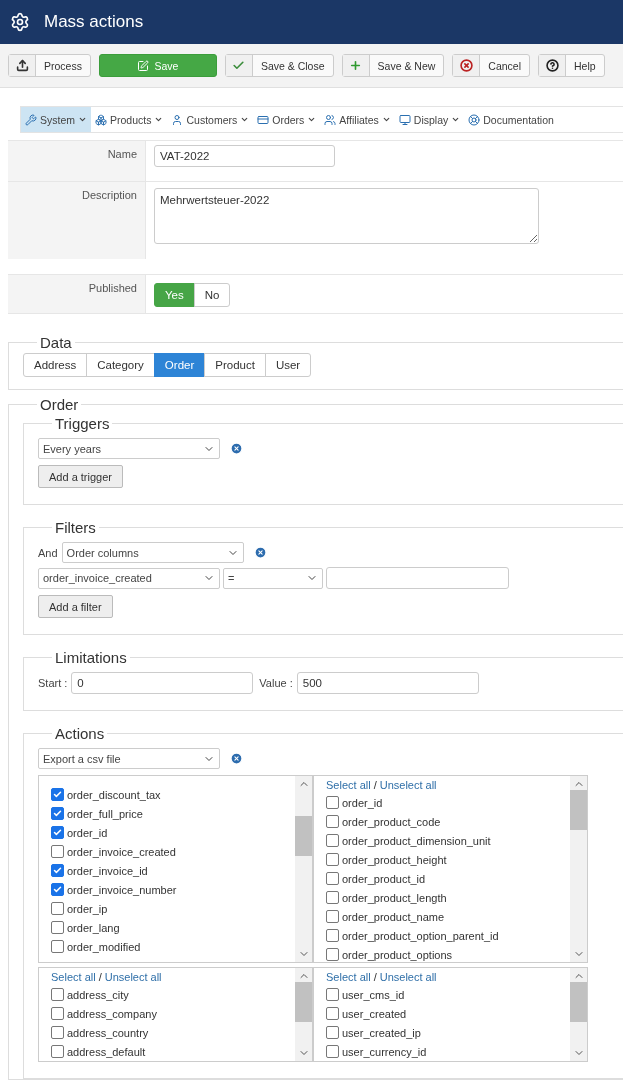 The width and height of the screenshot is (623, 1080). I want to click on tab: Address, so click(55, 365).